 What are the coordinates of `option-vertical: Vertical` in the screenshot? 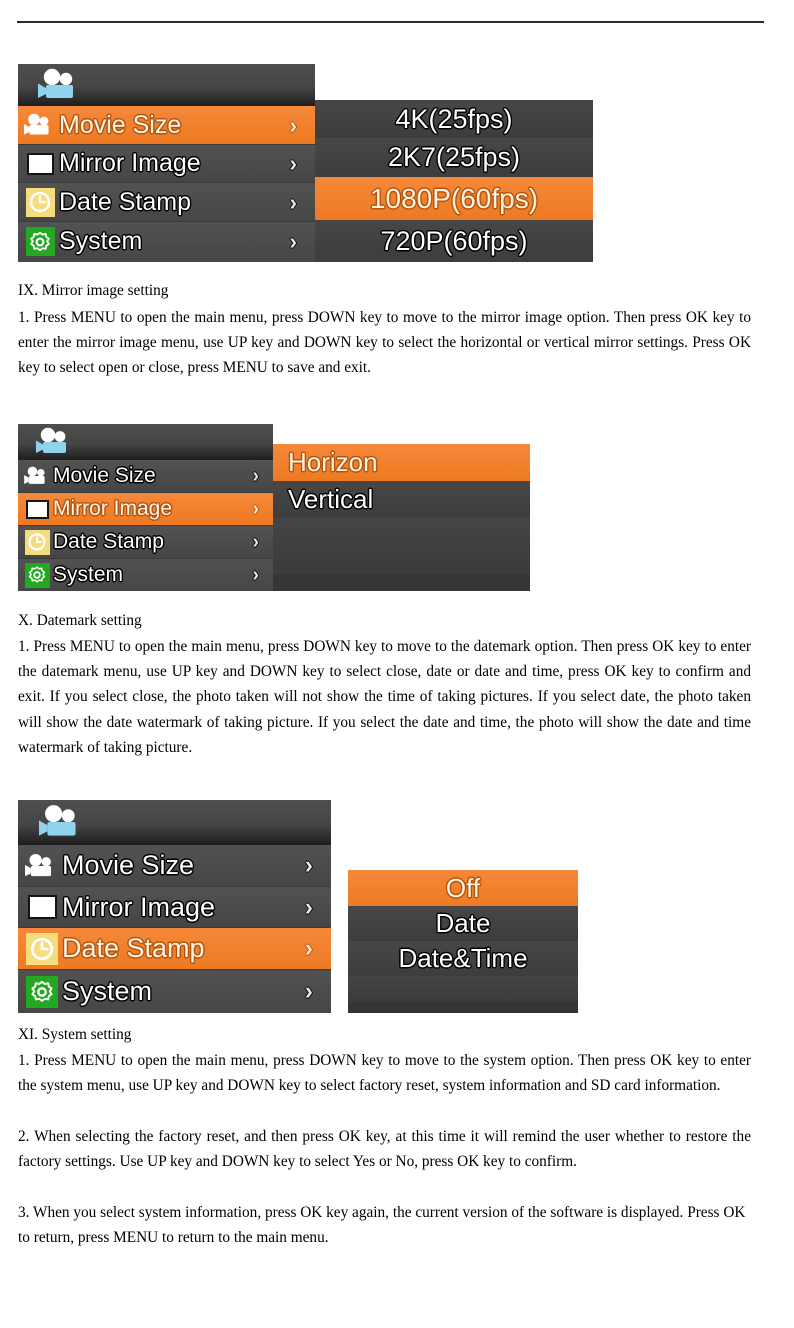 It's located at (401, 499).